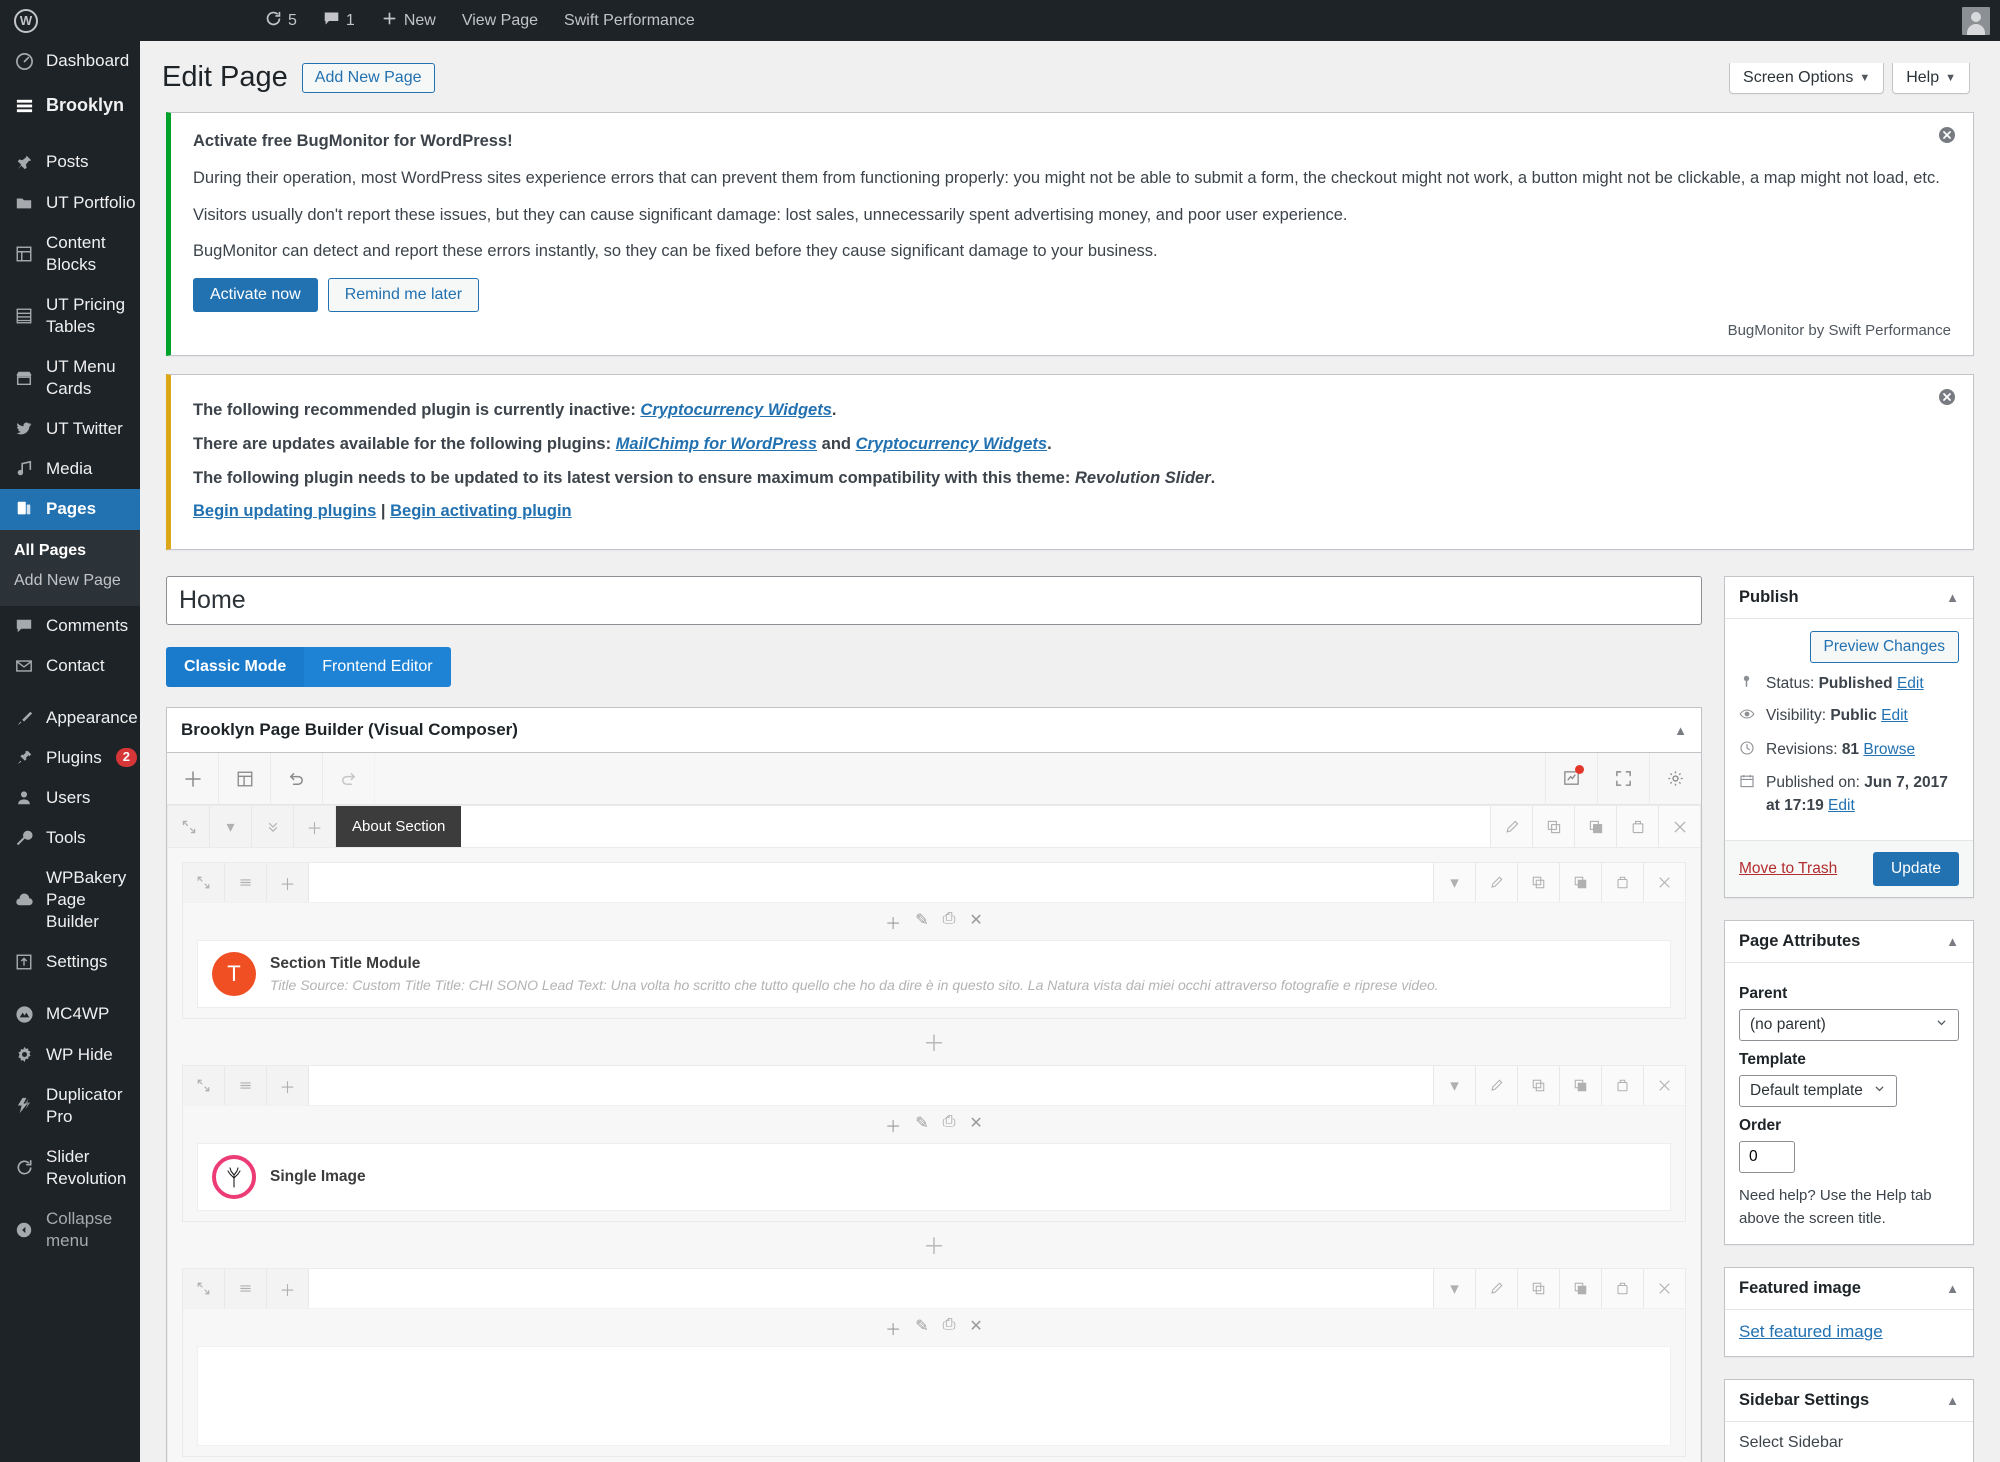  What do you see at coordinates (70, 551) in the screenshot?
I see `submenu-all-pages: All Pages` at bounding box center [70, 551].